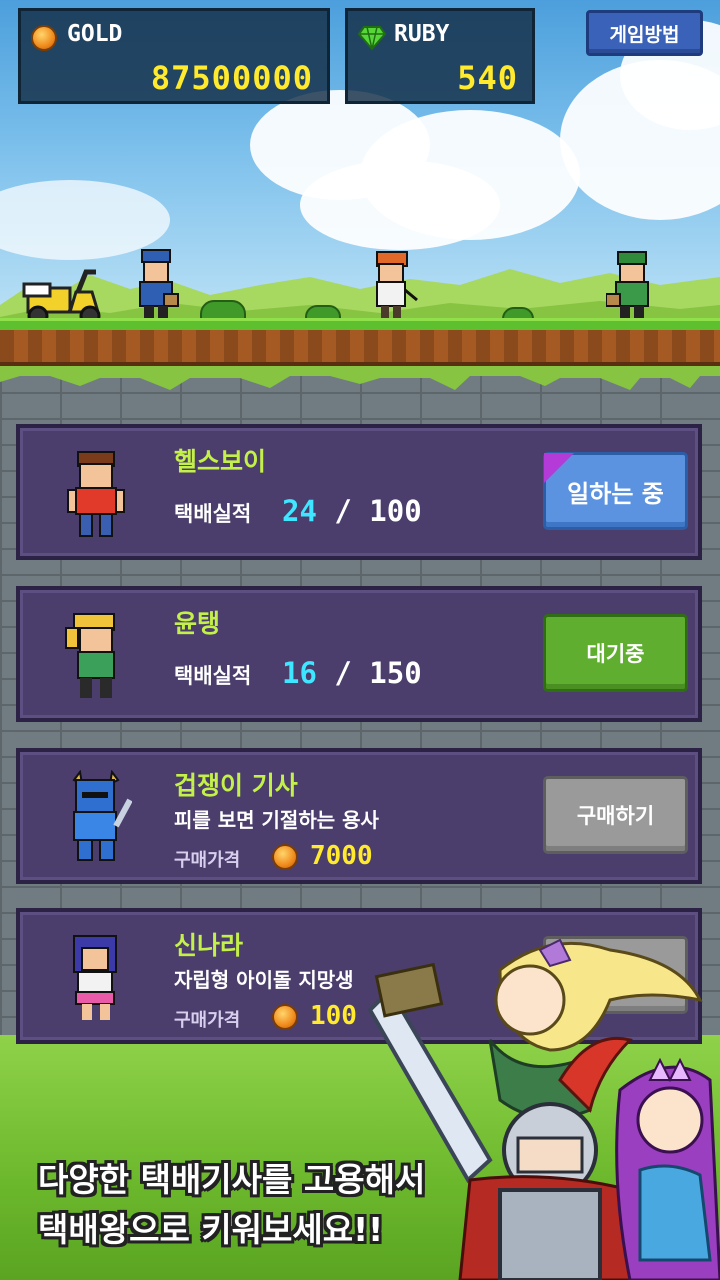 This screenshot has width=720, height=1280. What do you see at coordinates (397, 288) in the screenshot?
I see `courier-orange-hair-sprite` at bounding box center [397, 288].